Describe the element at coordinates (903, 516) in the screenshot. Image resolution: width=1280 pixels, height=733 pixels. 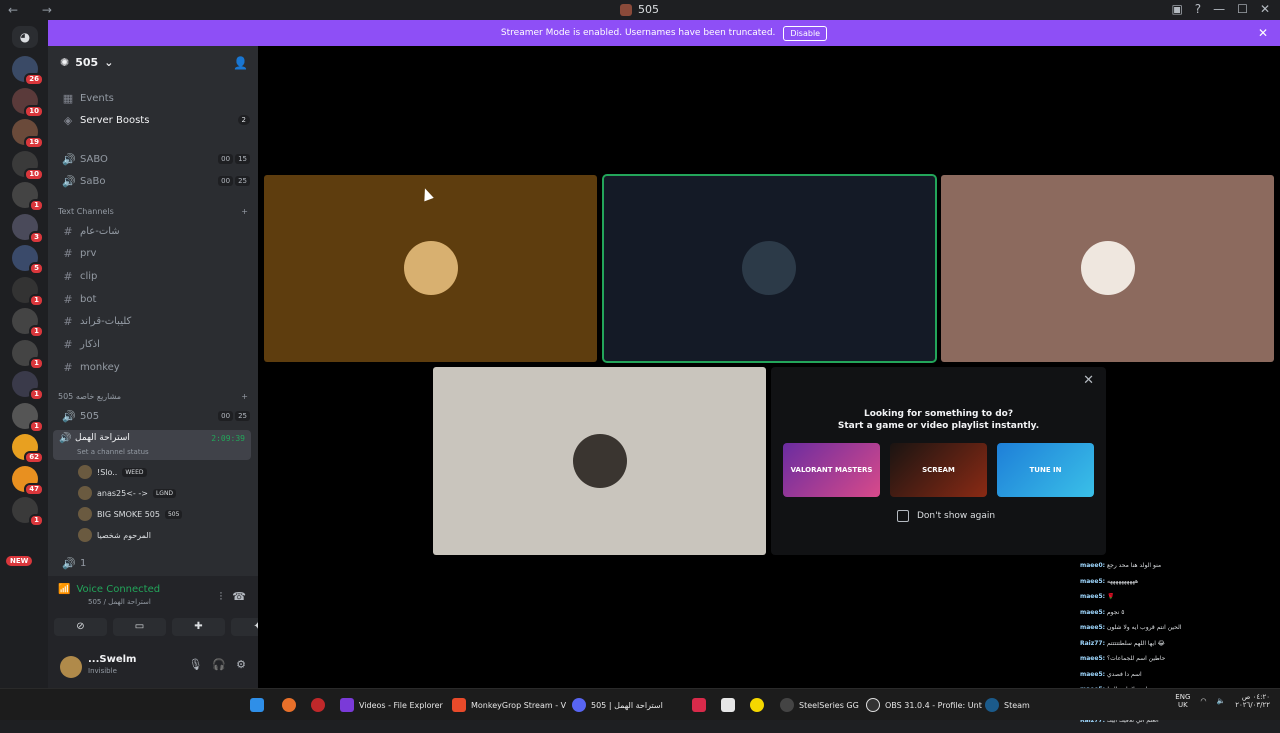
I see `checkbox-box` at that location.